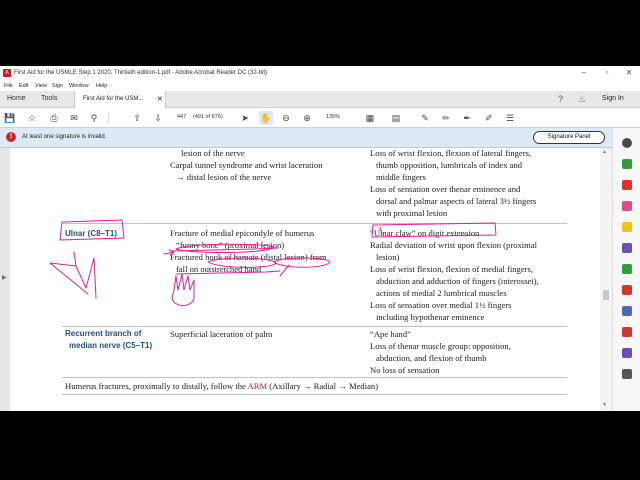  Describe the element at coordinates (49, 98) in the screenshot. I see `tab-tools: Tools` at that location.